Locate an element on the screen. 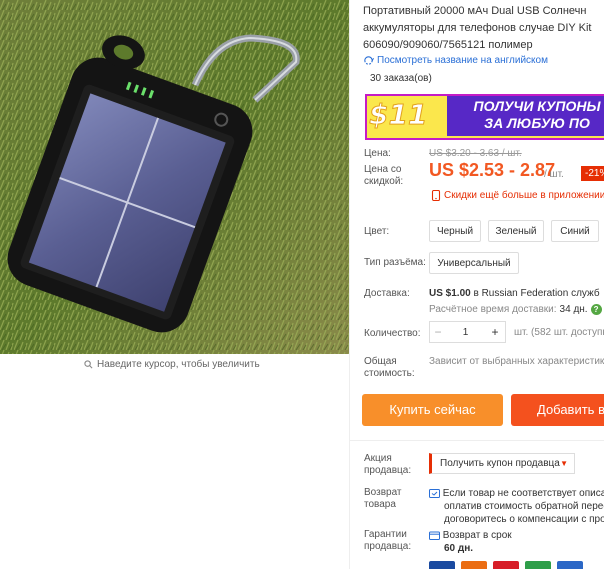 This screenshot has width=604, height=569. seller-promo-label: Акция продавца: is located at coordinates (387, 465).